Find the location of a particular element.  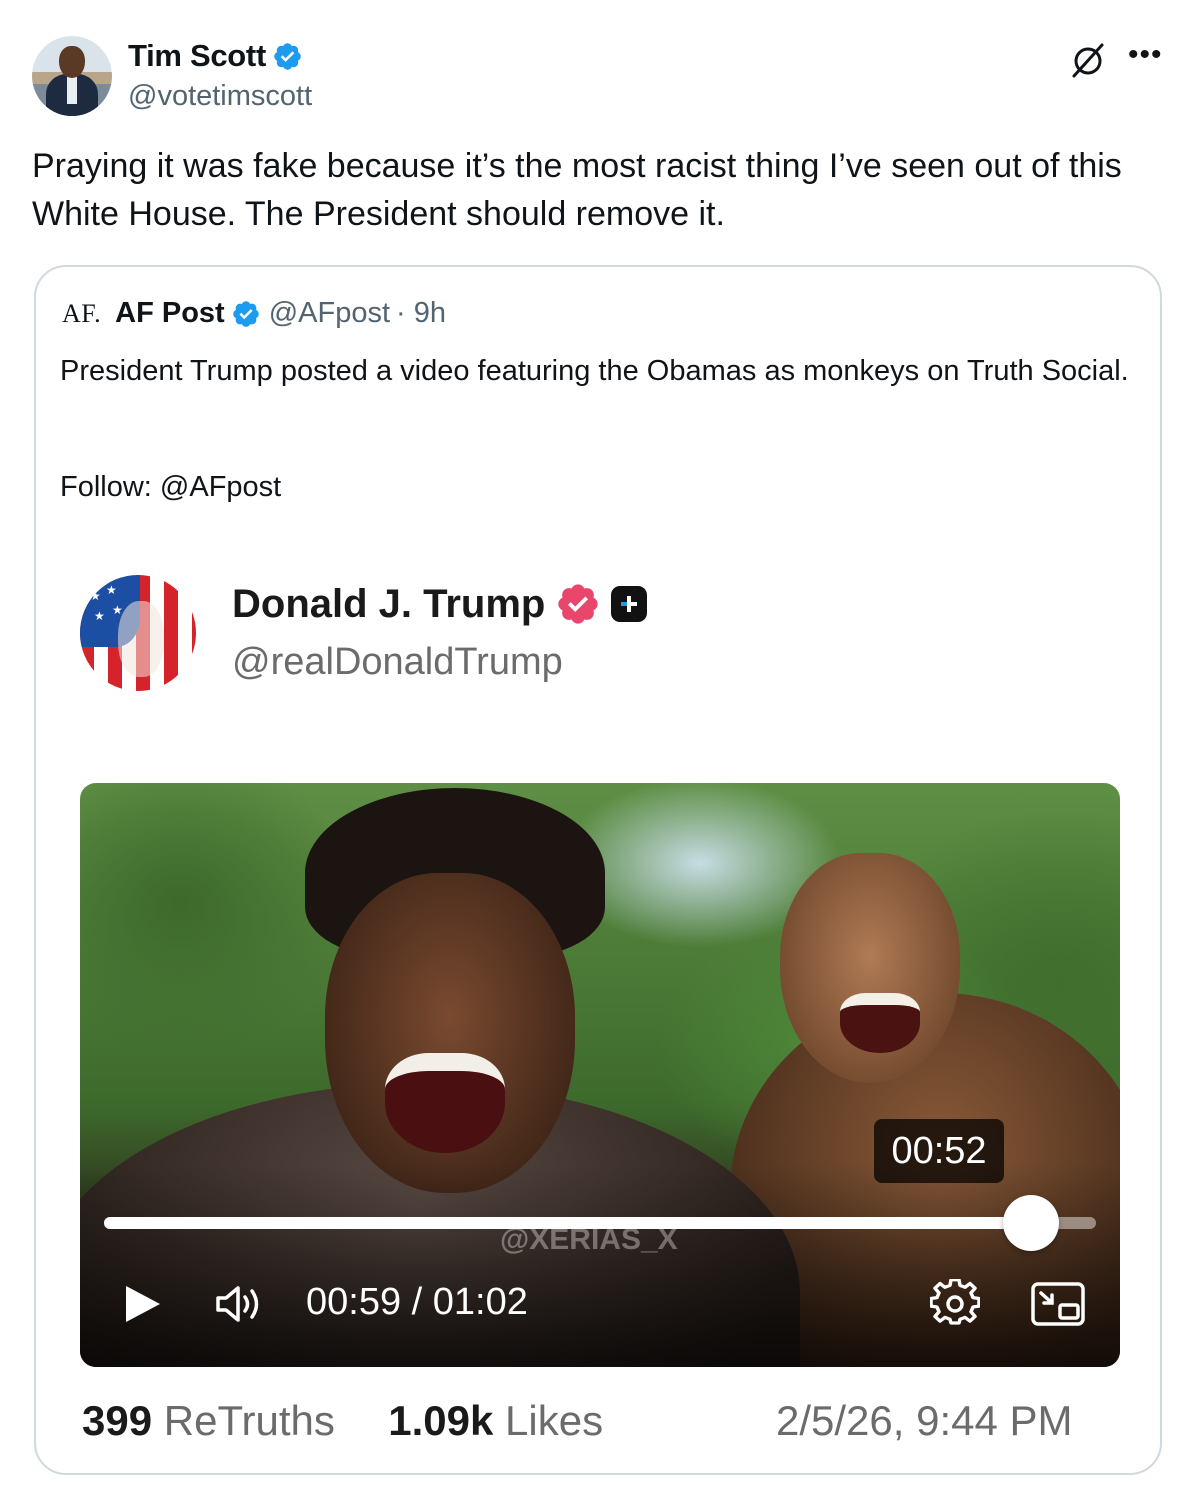

truth-stats: 399 ReTruths 1.09k Likes is located at coordinates (342, 1421).